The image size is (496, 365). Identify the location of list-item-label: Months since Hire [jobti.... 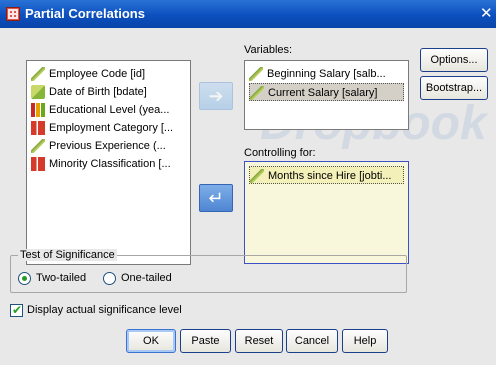
(330, 176).